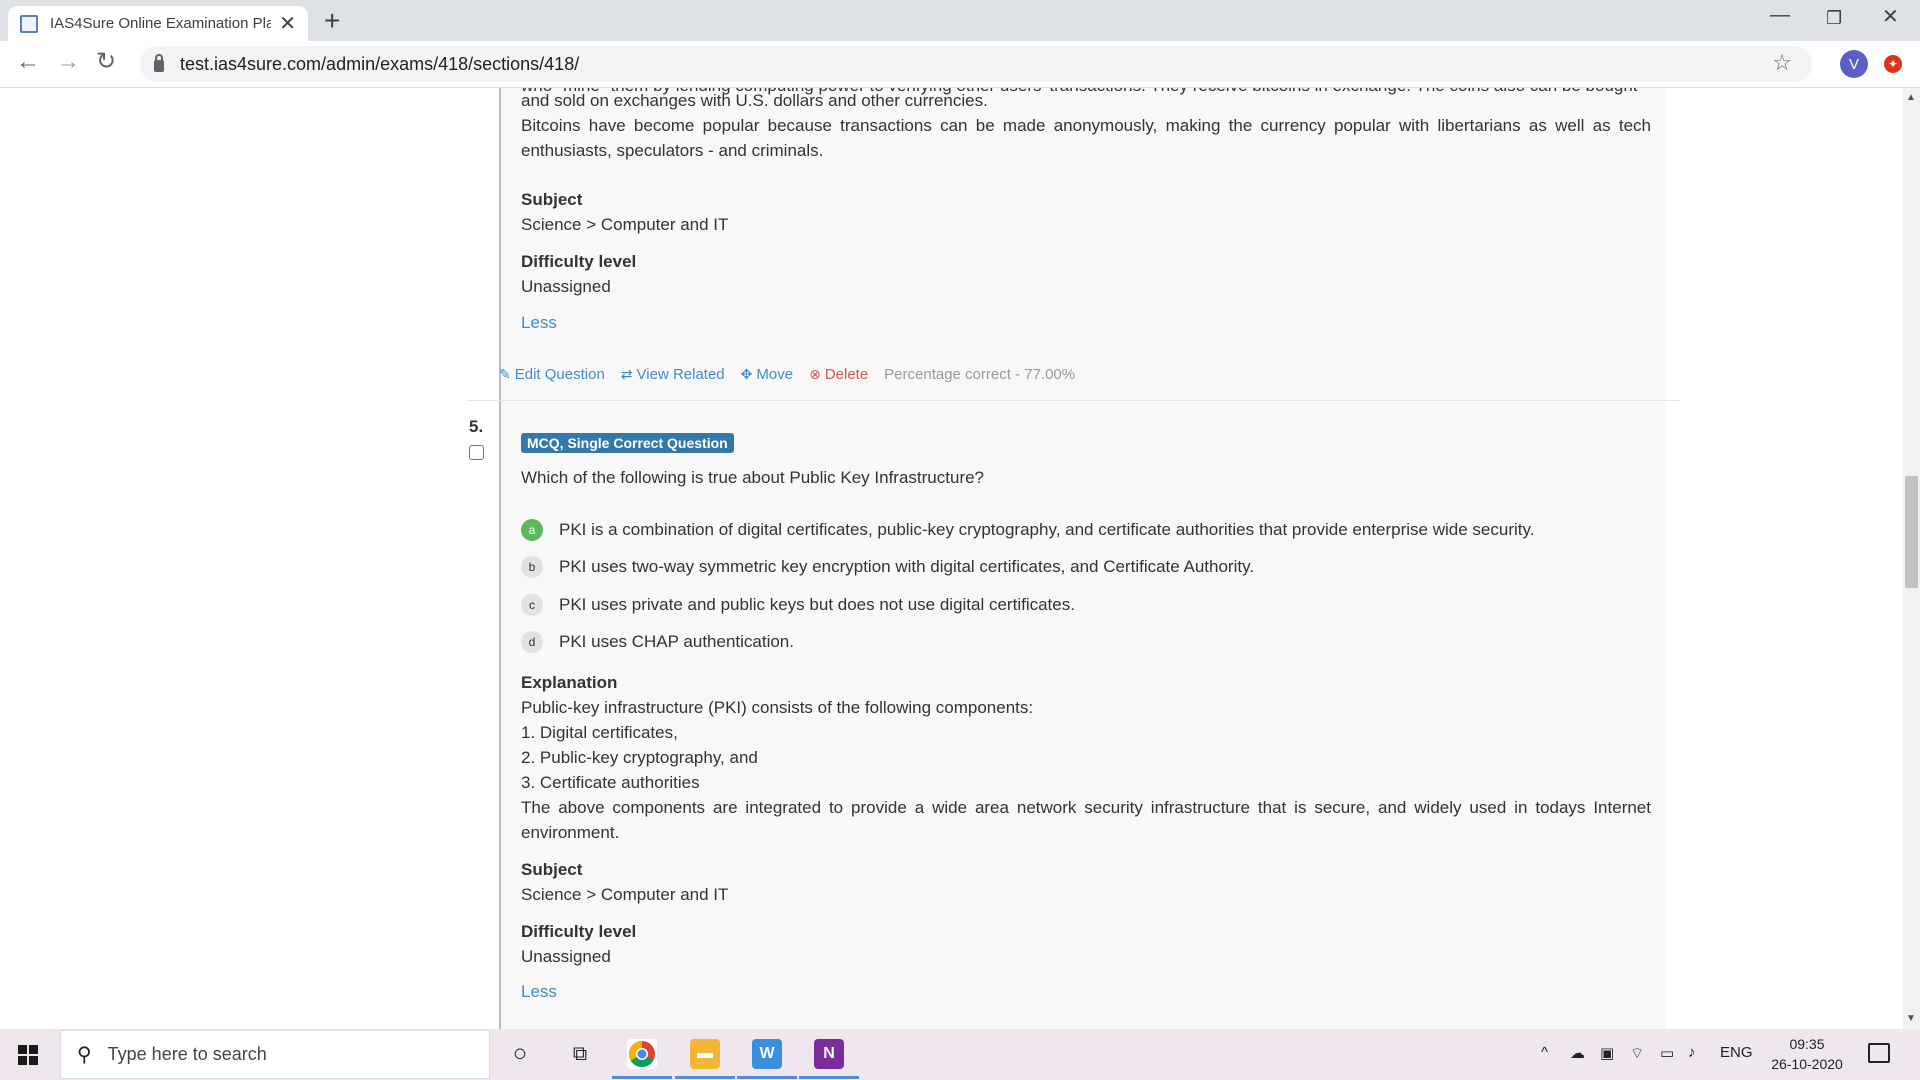  I want to click on new-tab-icon: +, so click(332, 21).